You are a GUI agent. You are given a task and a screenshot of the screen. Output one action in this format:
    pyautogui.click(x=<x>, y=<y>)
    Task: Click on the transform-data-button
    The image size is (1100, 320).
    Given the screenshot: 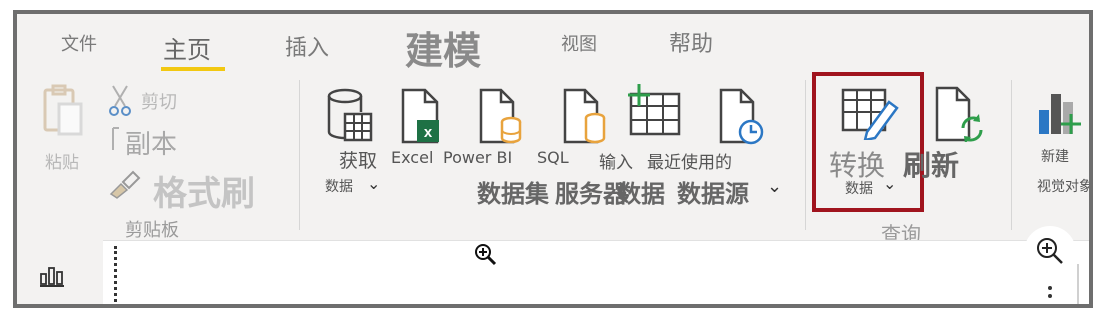 What is the action you would take?
    pyautogui.click(x=869, y=112)
    